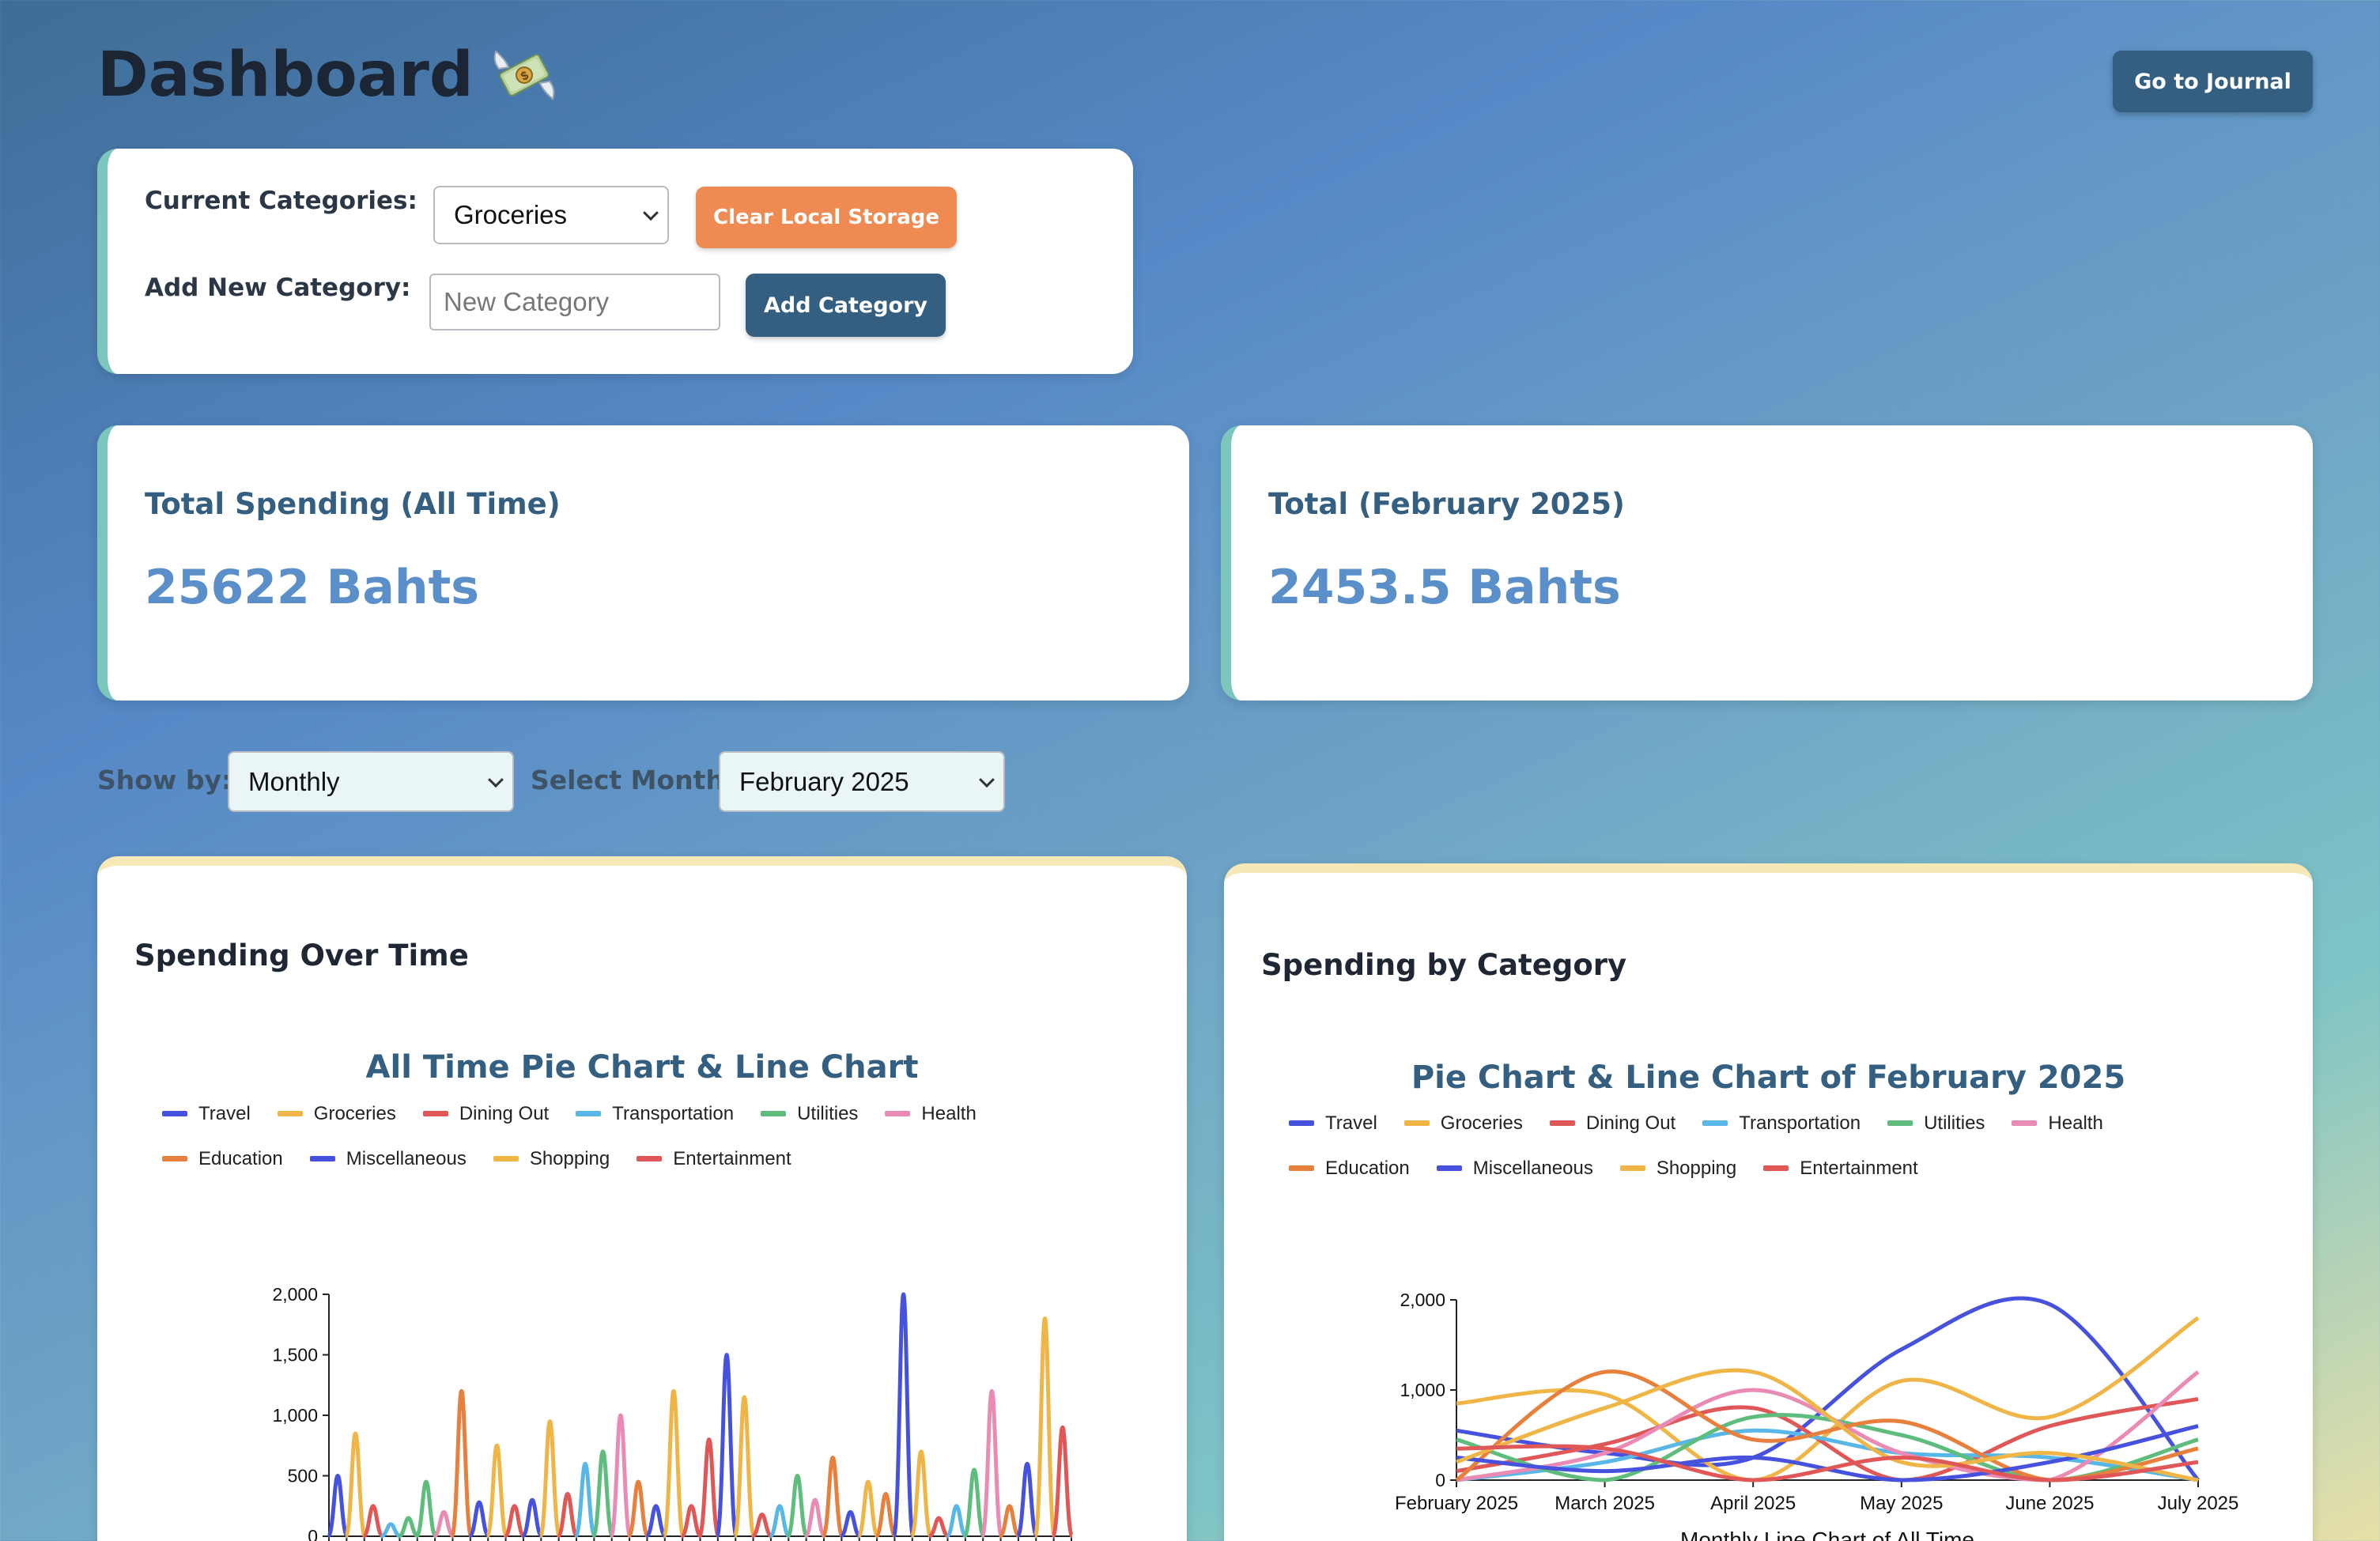 The image size is (2380, 1541). What do you see at coordinates (278, 288) in the screenshot?
I see `add-category-label: Add New Category:` at bounding box center [278, 288].